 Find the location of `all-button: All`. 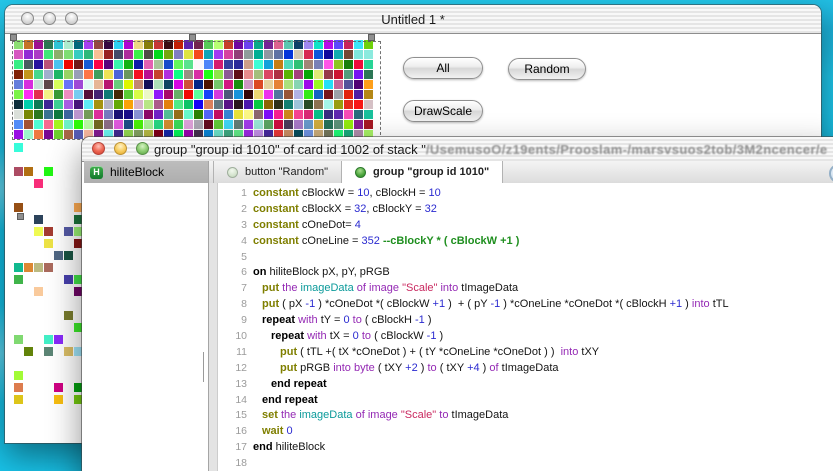

all-button: All is located at coordinates (443, 68).